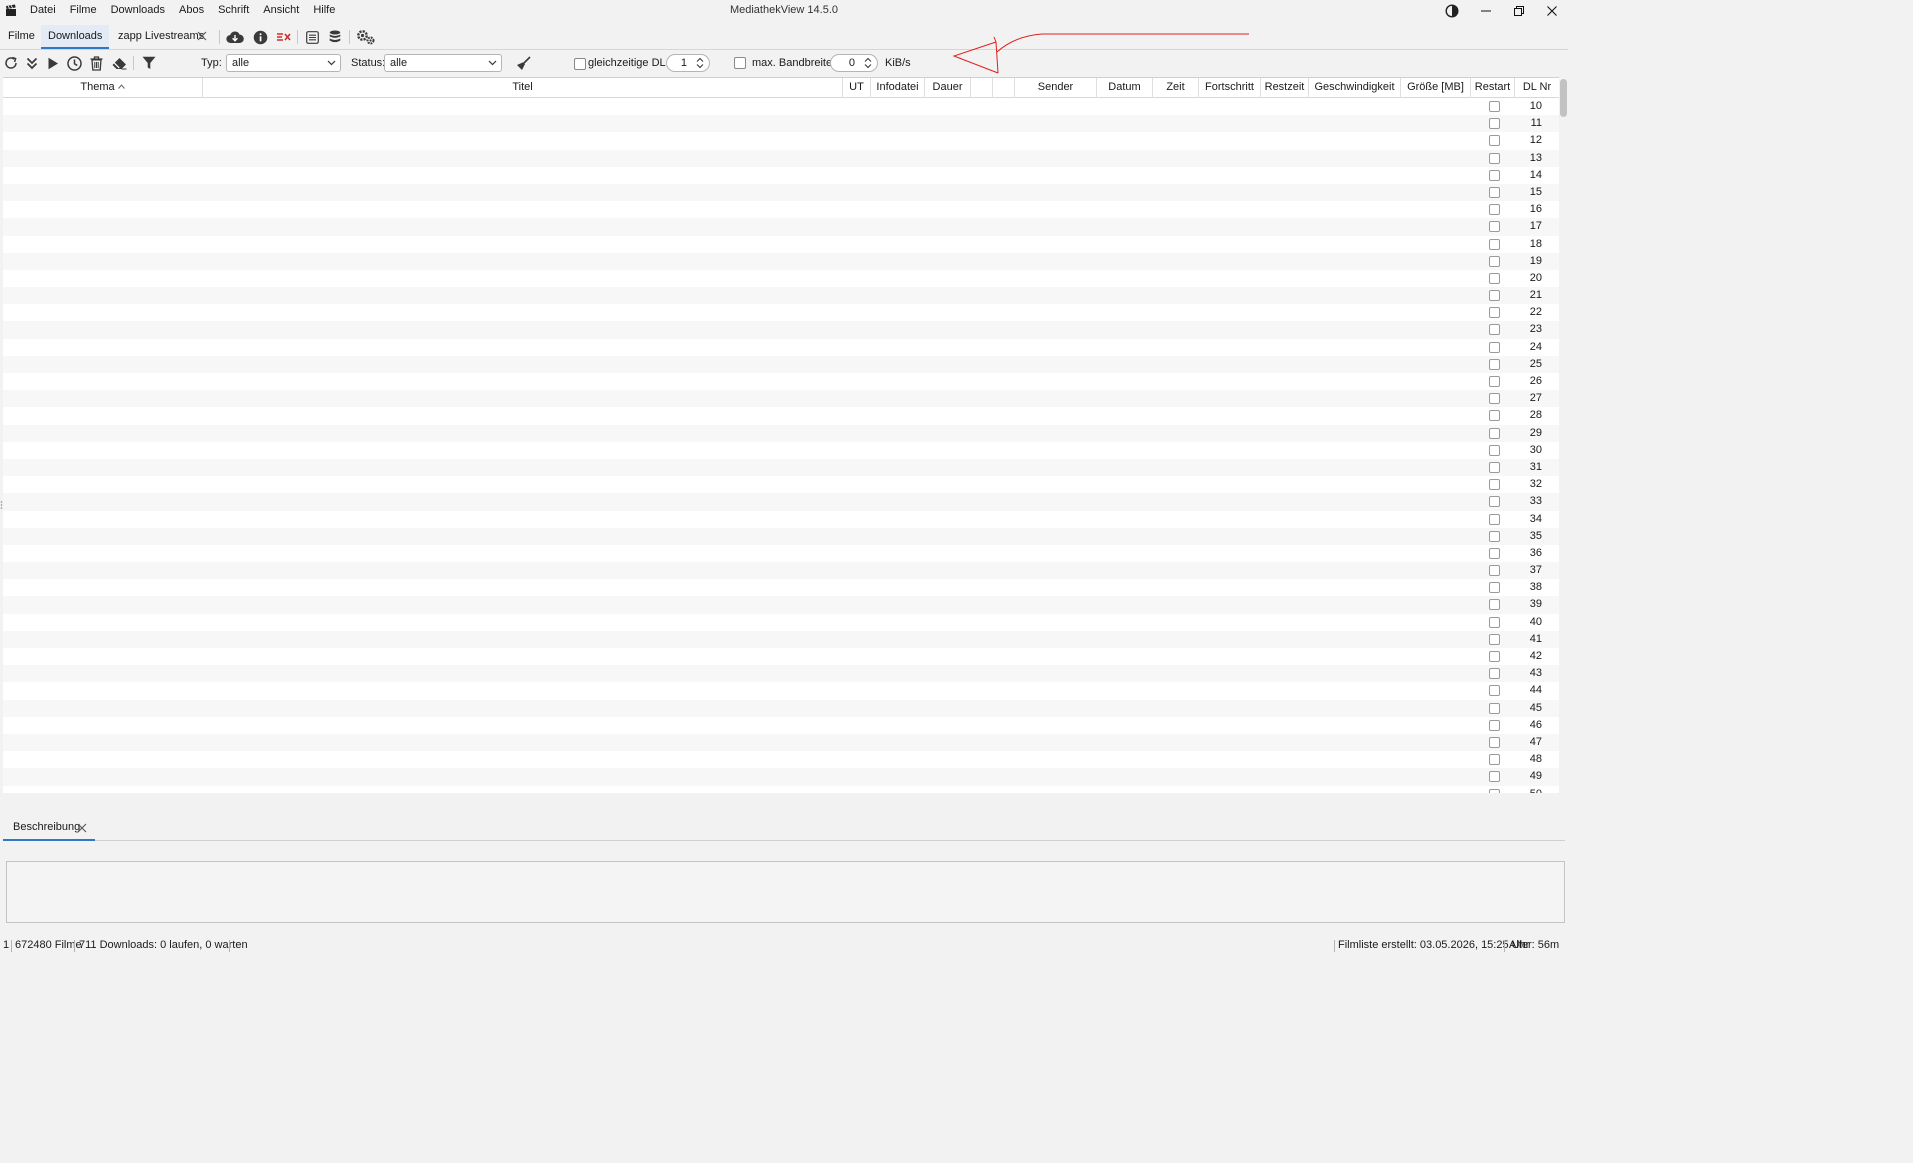 This screenshot has height=1163, width=1913. What do you see at coordinates (781, 450) in the screenshot?
I see `table-row: 30` at bounding box center [781, 450].